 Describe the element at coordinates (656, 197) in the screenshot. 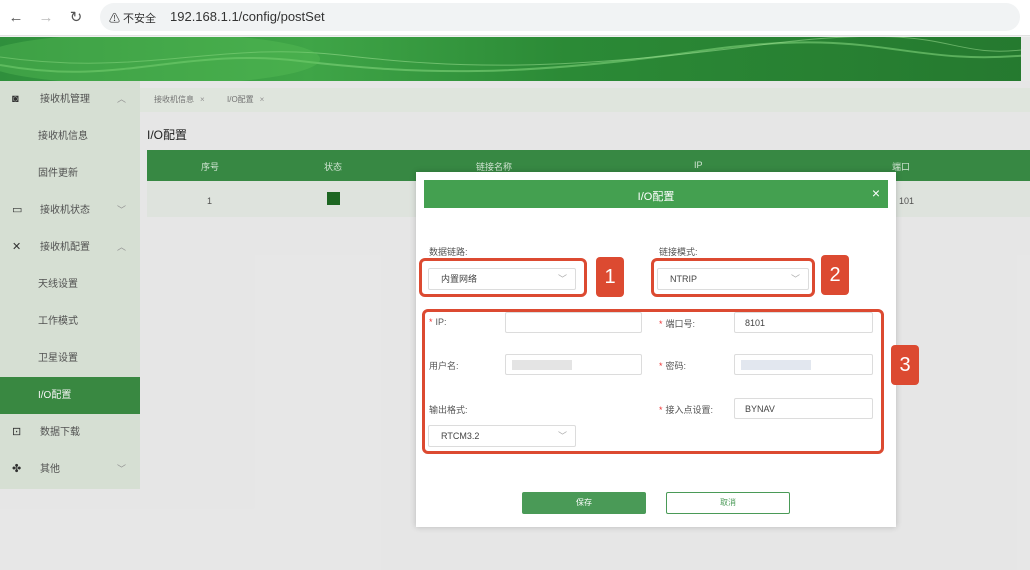

I see `dialog-title: I/O配置` at that location.